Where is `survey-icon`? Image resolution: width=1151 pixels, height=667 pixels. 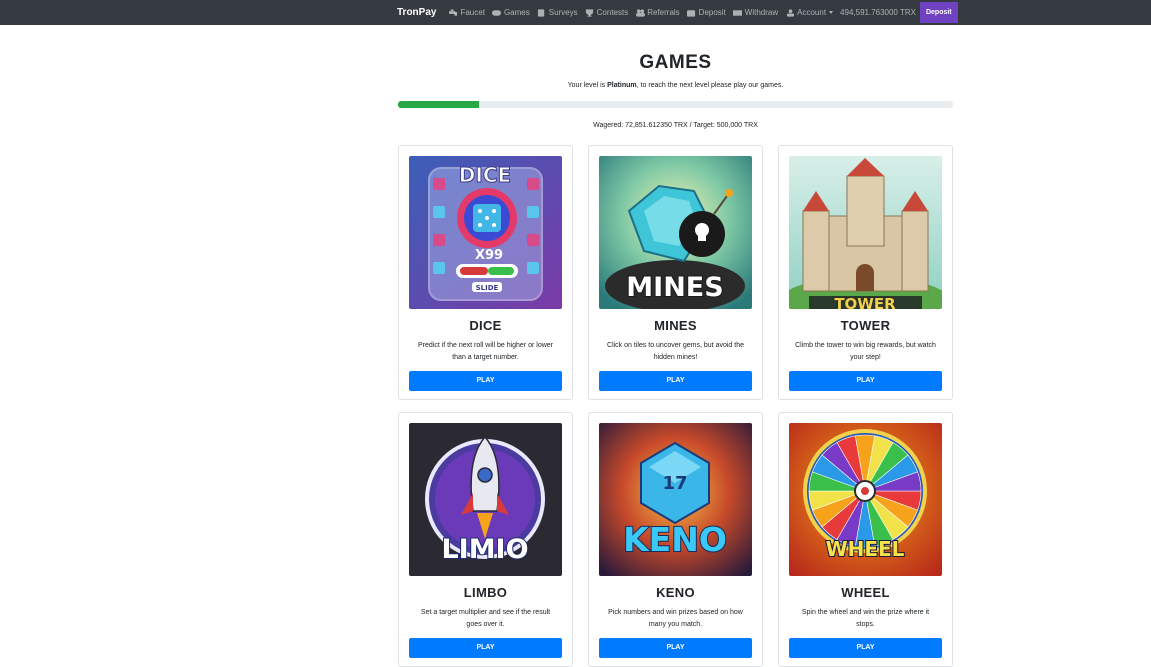
survey-icon is located at coordinates (542, 12).